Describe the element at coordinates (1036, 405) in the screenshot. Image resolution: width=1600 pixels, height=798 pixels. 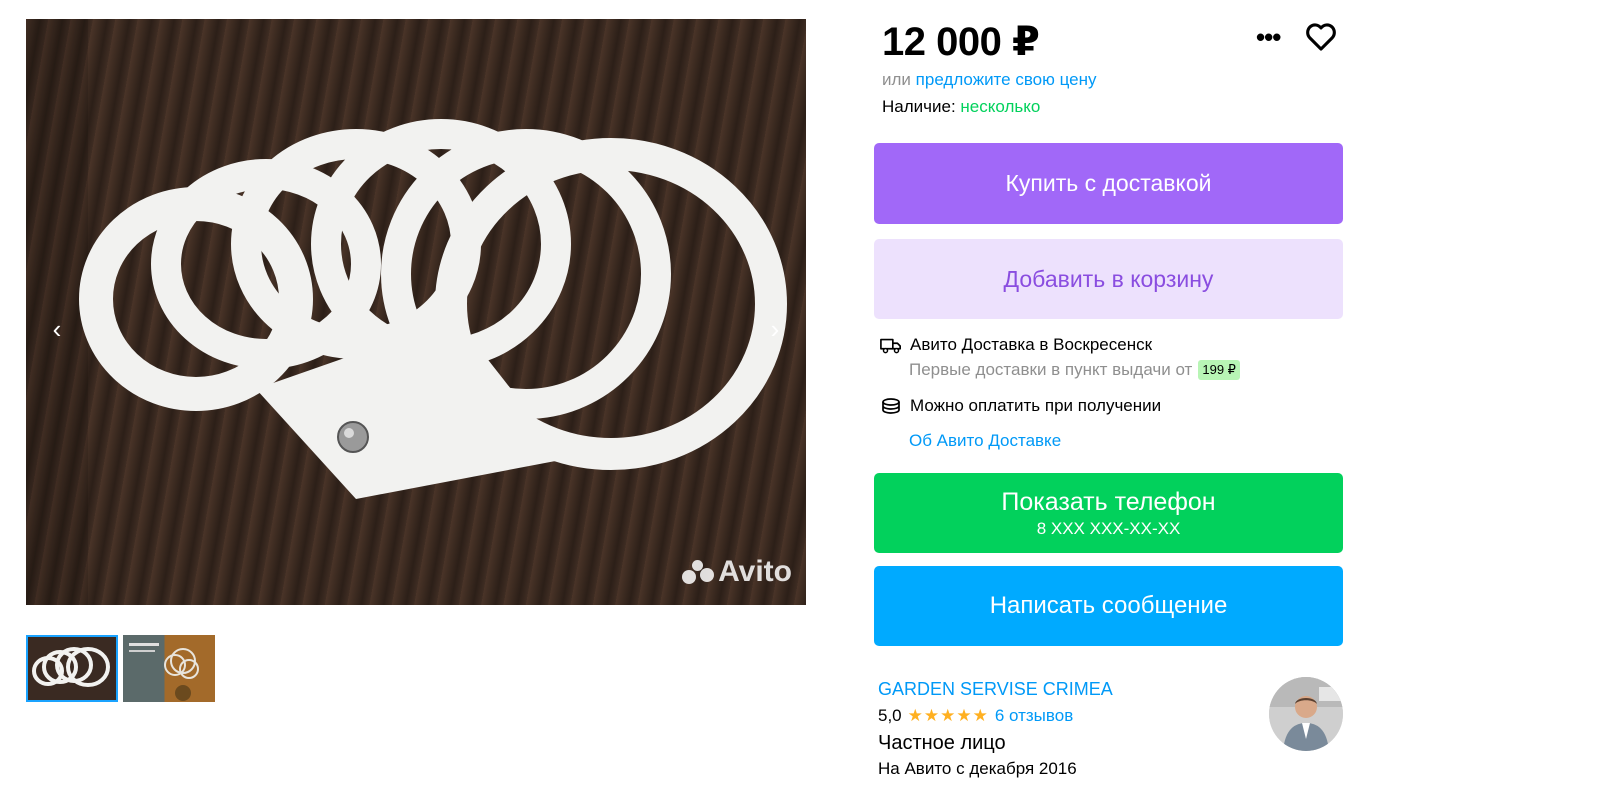
I see `payment-text: Можно оплатить при получении` at that location.